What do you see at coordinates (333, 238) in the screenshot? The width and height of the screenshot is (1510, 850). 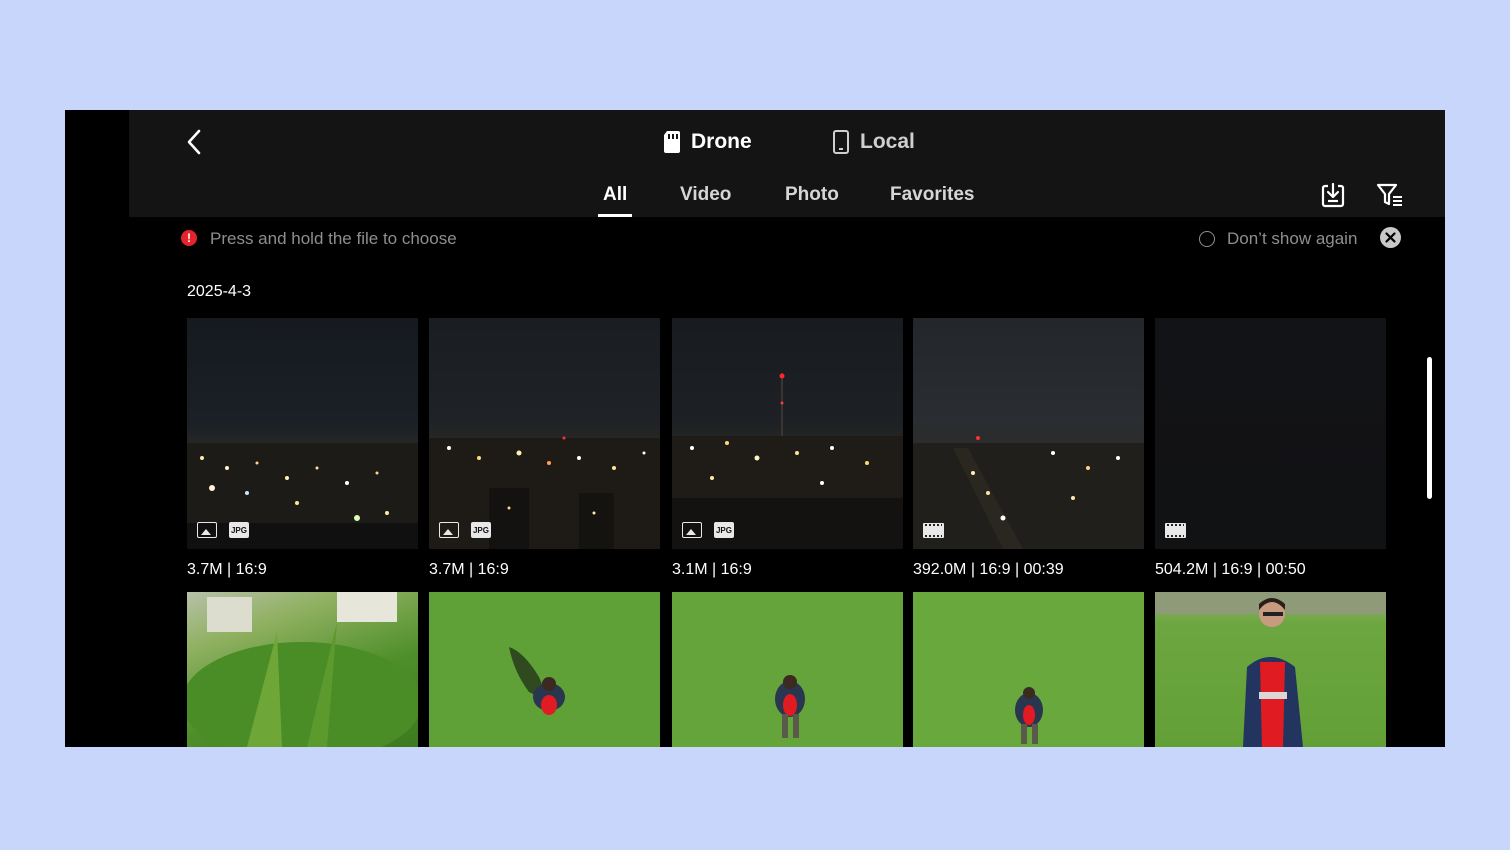 I see `hint-text: Press and hold the file to choose` at bounding box center [333, 238].